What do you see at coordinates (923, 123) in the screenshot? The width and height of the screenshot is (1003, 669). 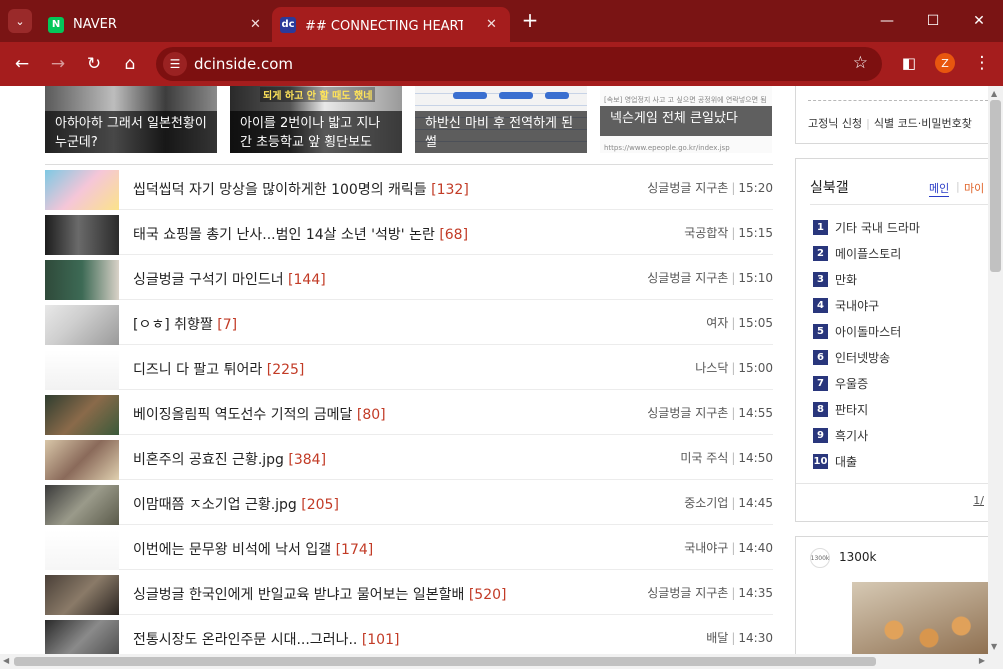 I see `find-code-link: 식별 코드·비밀번호찾` at bounding box center [923, 123].